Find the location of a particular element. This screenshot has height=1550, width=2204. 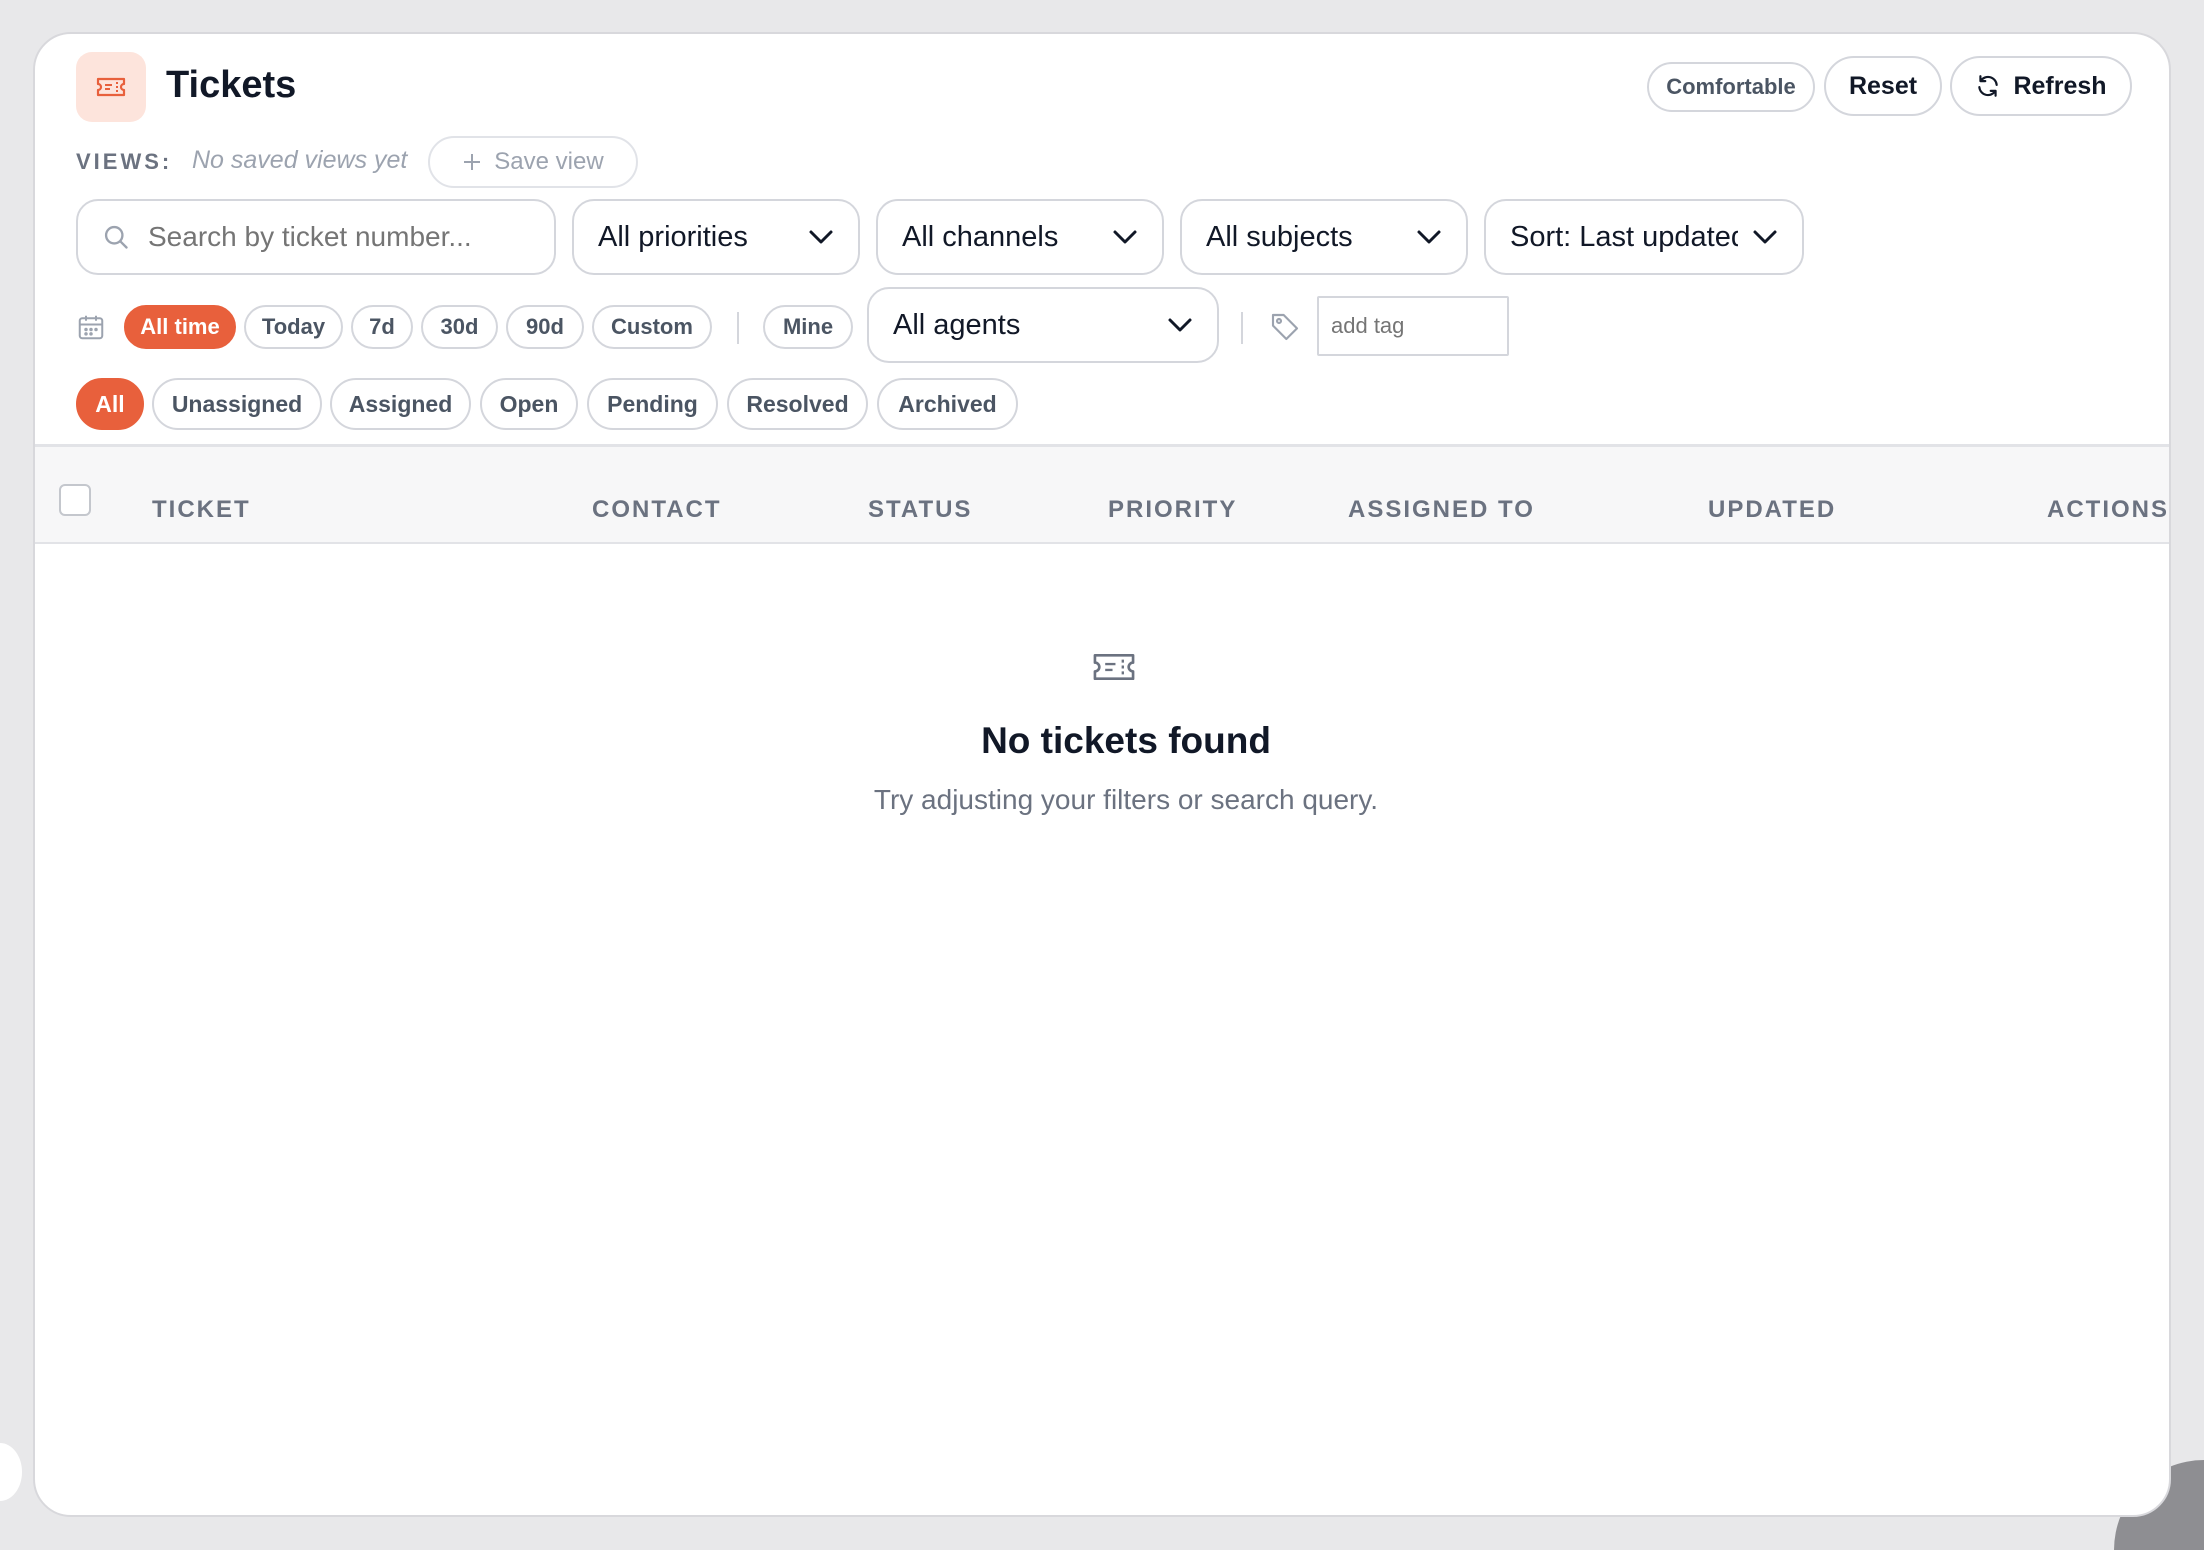

reset-button: Reset is located at coordinates (1883, 86).